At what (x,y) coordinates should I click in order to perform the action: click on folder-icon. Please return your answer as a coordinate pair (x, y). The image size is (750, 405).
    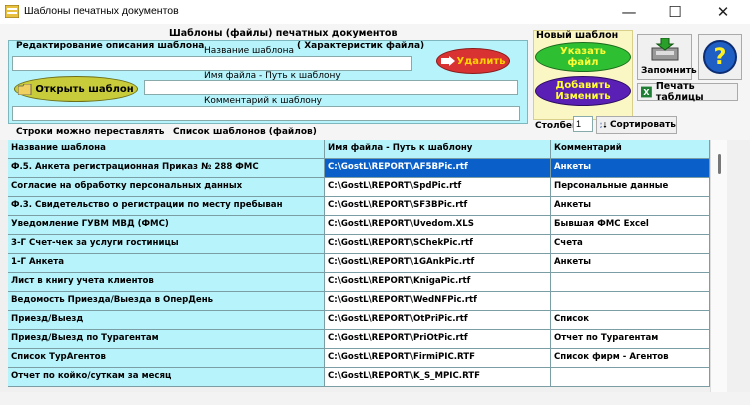
    Looking at the image, I should click on (25, 89).